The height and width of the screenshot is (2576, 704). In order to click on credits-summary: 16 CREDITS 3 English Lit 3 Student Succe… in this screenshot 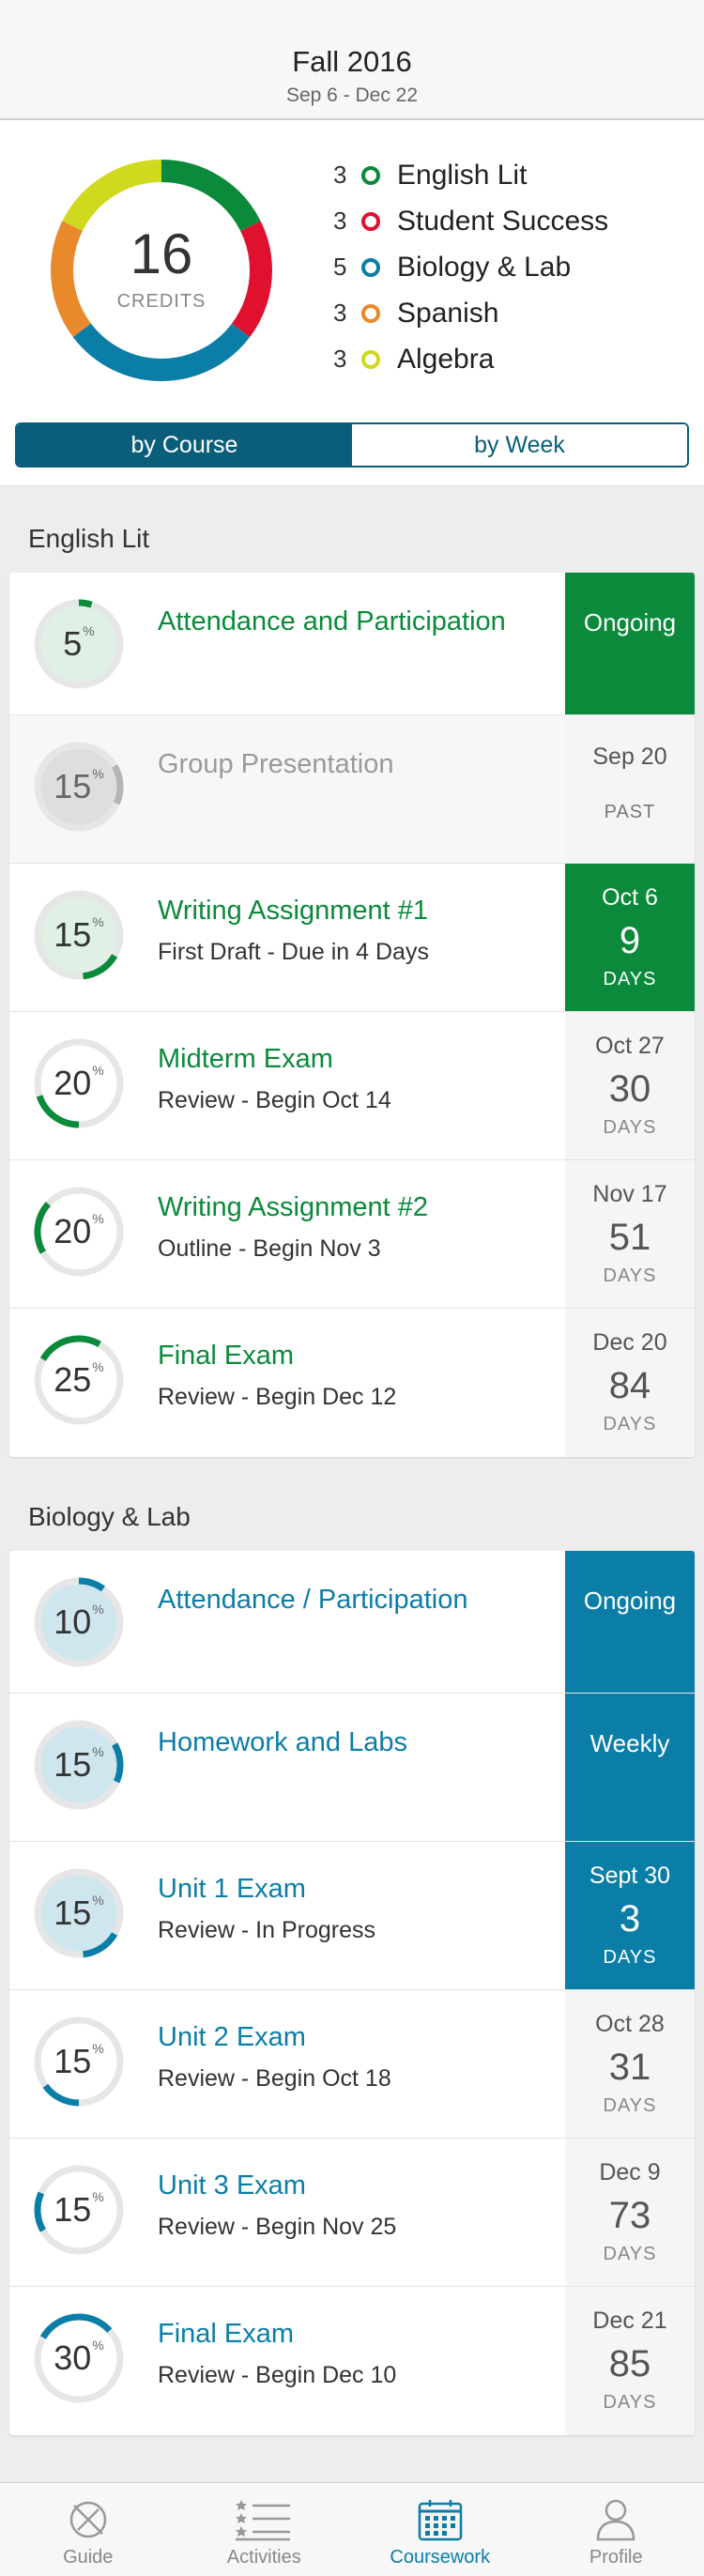, I will do `click(352, 303)`.